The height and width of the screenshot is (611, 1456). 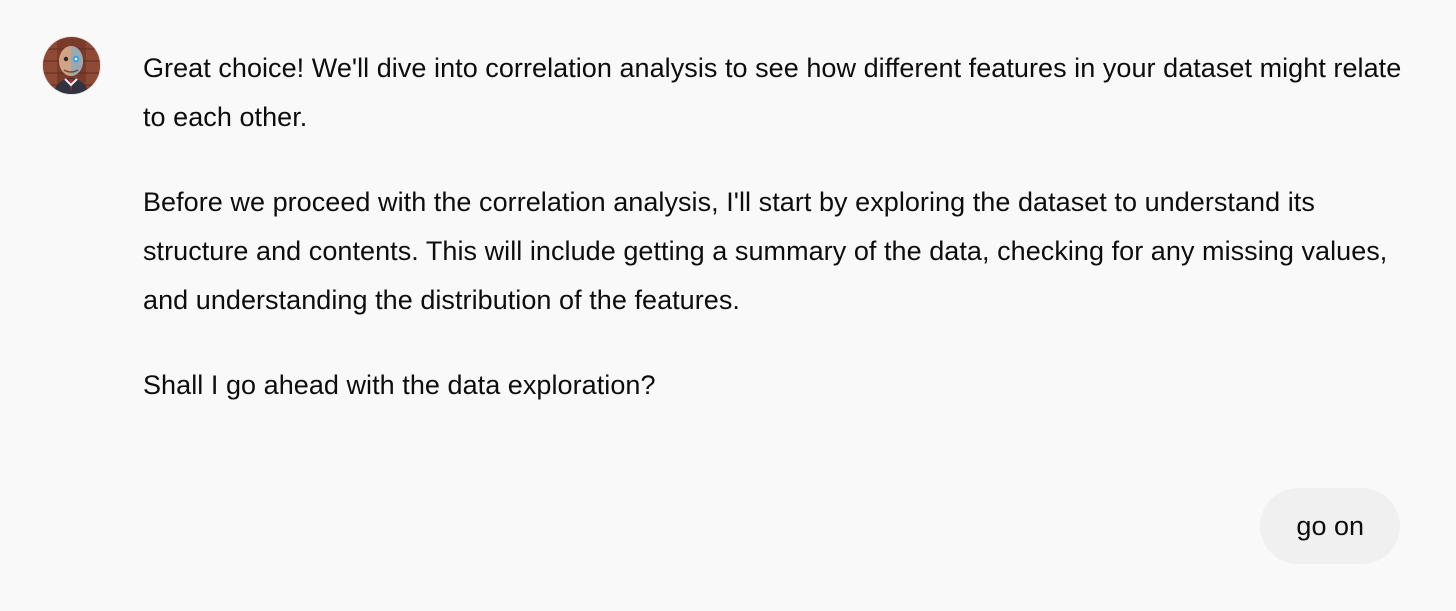 I want to click on user-message-bubble: go on, so click(x=1330, y=526).